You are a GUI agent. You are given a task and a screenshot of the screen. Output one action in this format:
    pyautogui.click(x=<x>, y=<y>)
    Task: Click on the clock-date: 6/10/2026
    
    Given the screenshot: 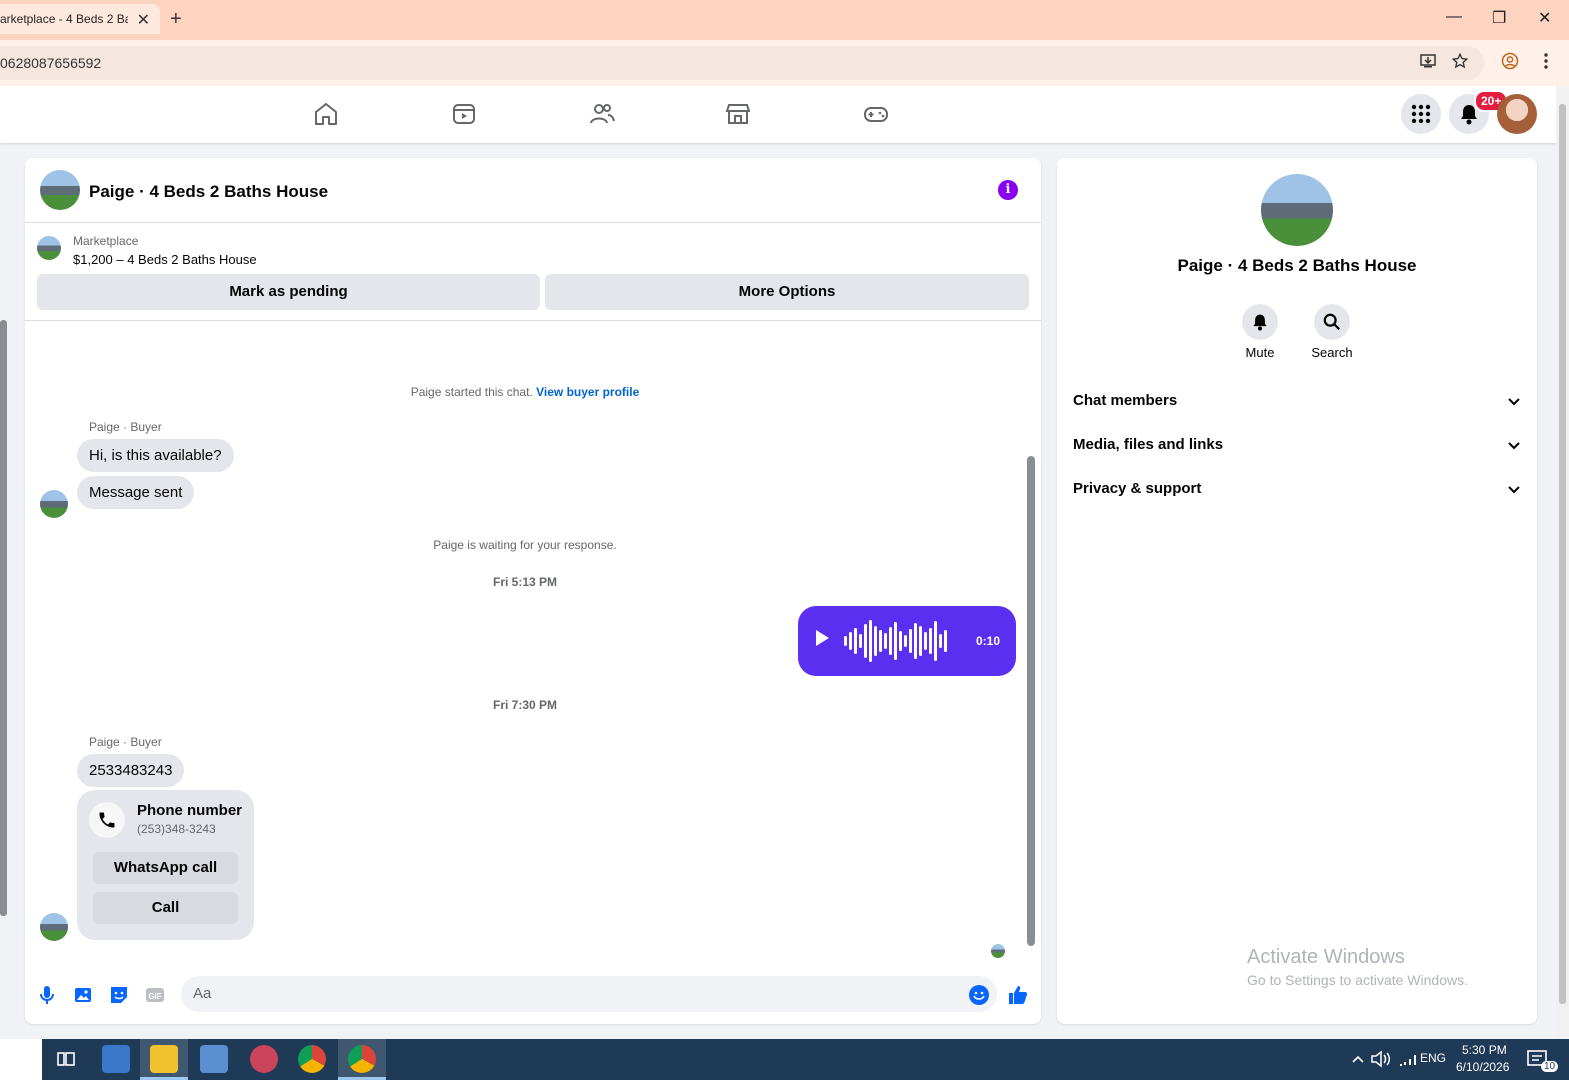 What is the action you would take?
    pyautogui.click(x=1482, y=1067)
    